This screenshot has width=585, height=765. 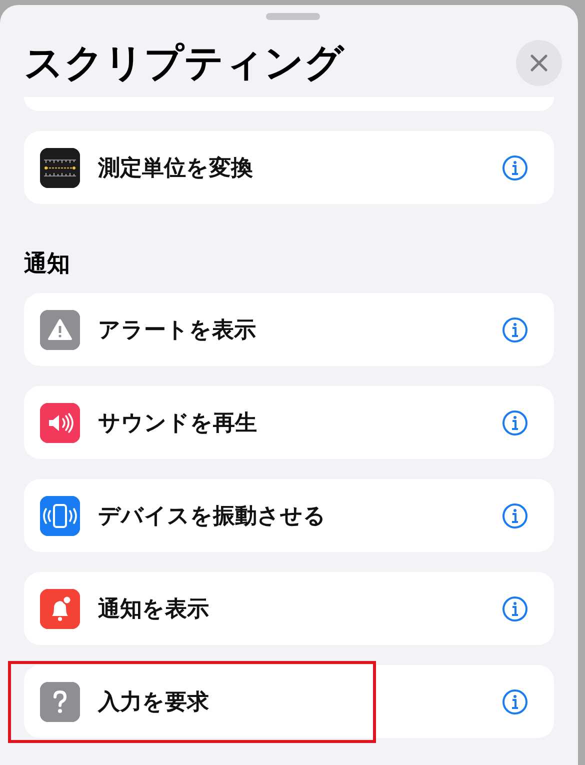 I want to click on action-row: 入力を要求, so click(x=289, y=701).